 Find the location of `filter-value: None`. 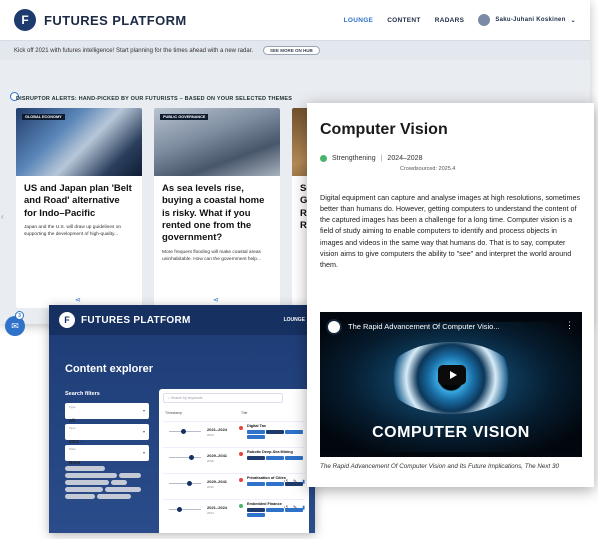

filter-value: None is located at coordinates (75, 462).